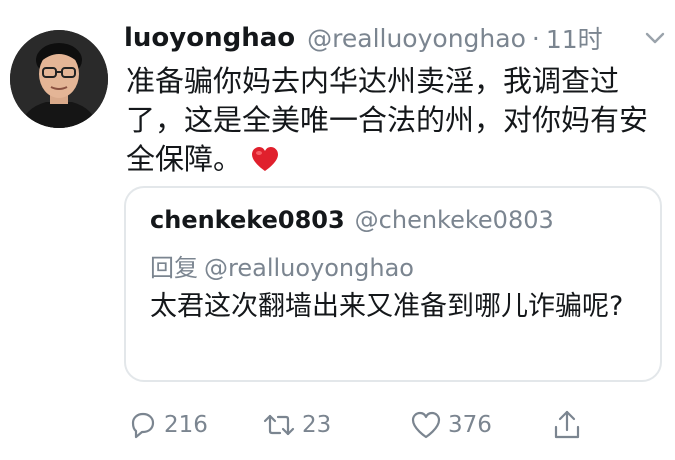 The width and height of the screenshot is (675, 460). I want to click on avatar, so click(59, 79).